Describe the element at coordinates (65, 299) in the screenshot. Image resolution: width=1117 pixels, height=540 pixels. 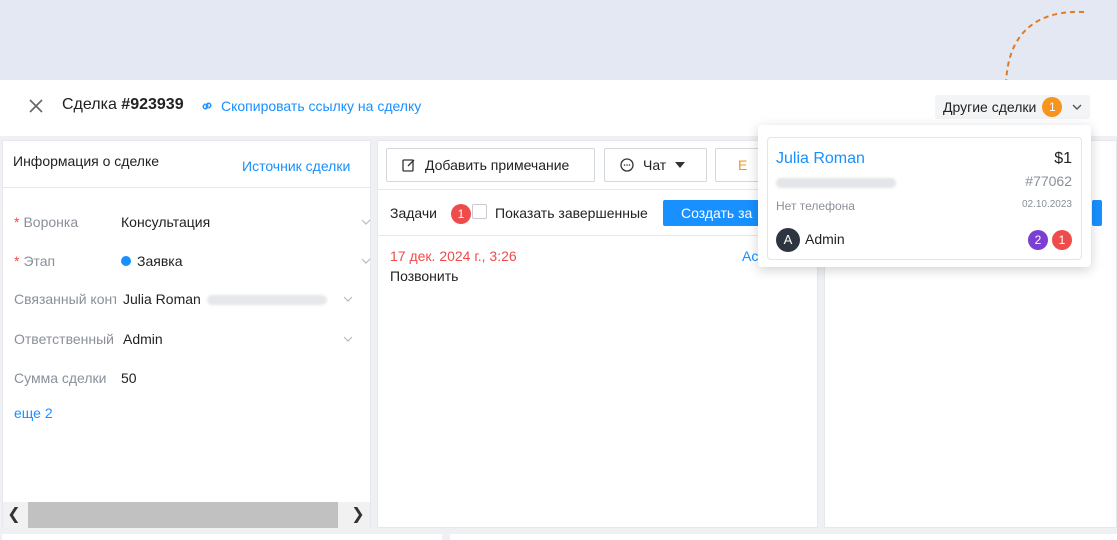
I see `field-label-contact: Связанный контакт` at that location.